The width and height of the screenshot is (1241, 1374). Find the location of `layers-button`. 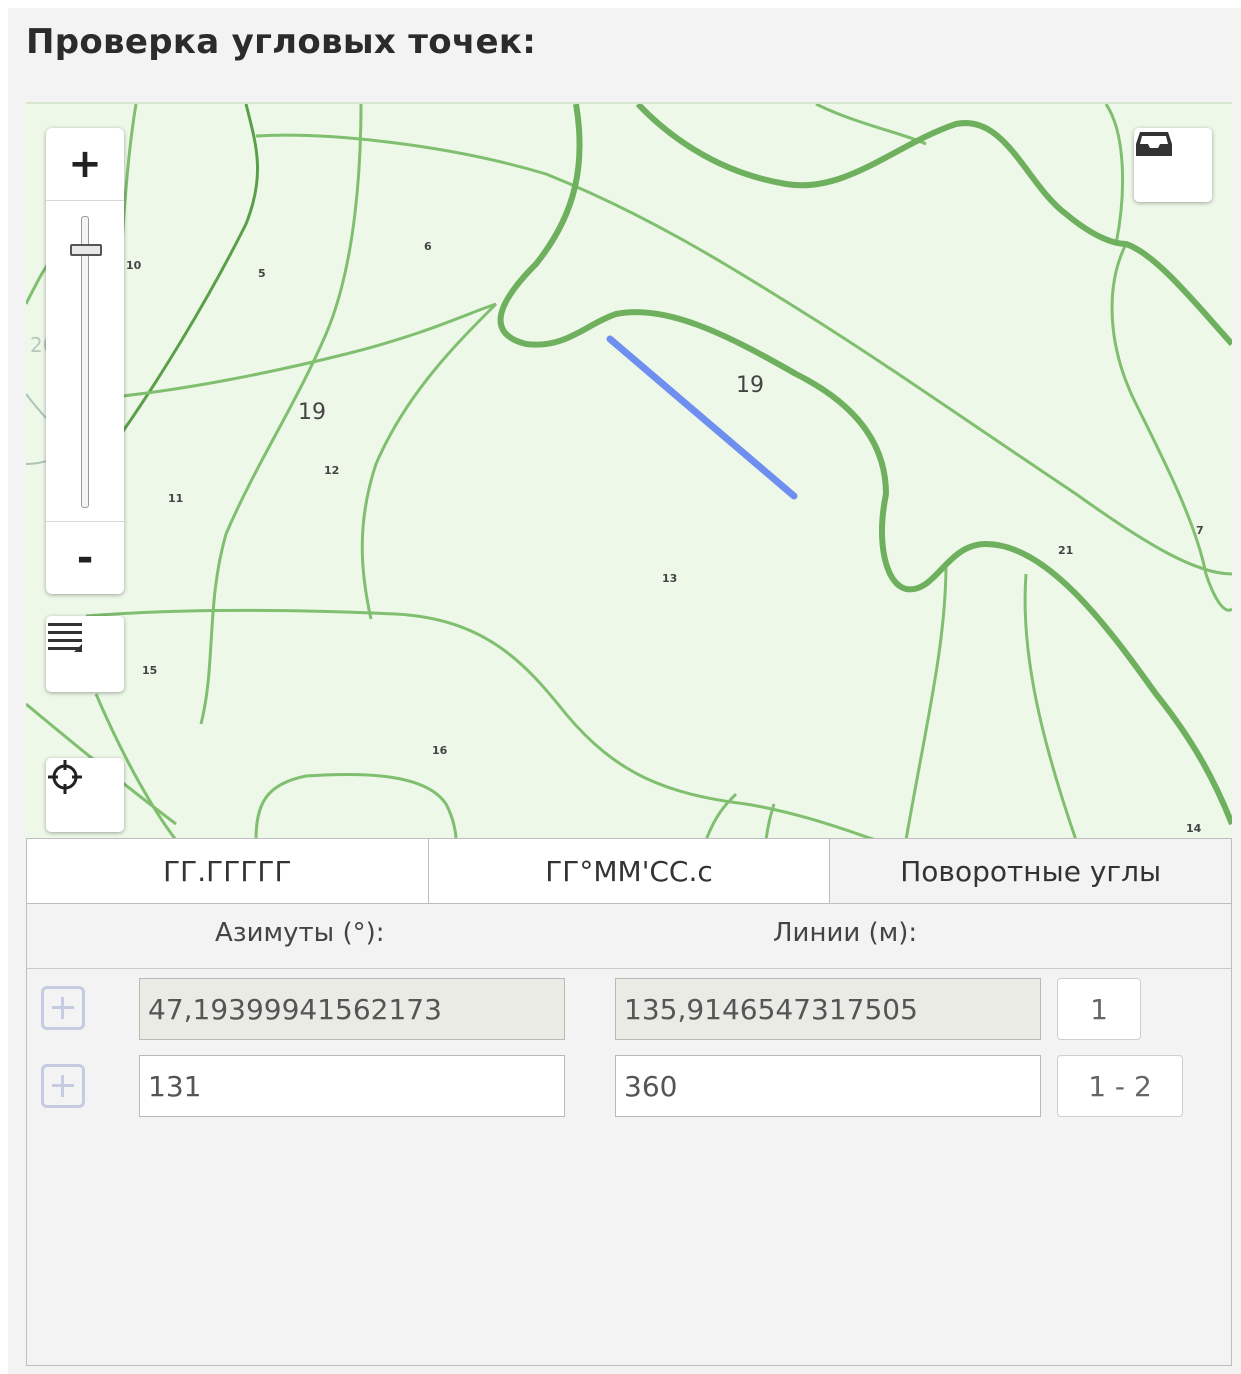

layers-button is located at coordinates (85, 654).